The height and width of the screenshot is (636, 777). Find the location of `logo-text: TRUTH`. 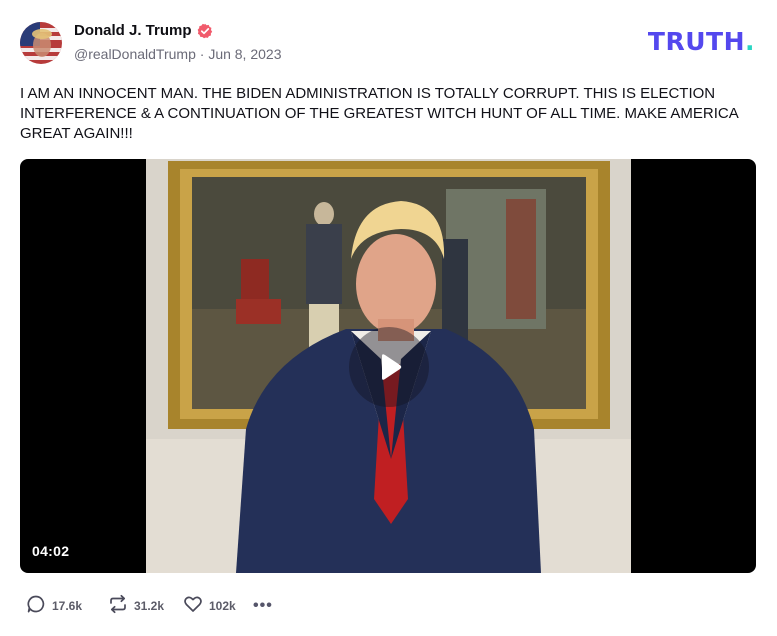

logo-text: TRUTH is located at coordinates (696, 41).